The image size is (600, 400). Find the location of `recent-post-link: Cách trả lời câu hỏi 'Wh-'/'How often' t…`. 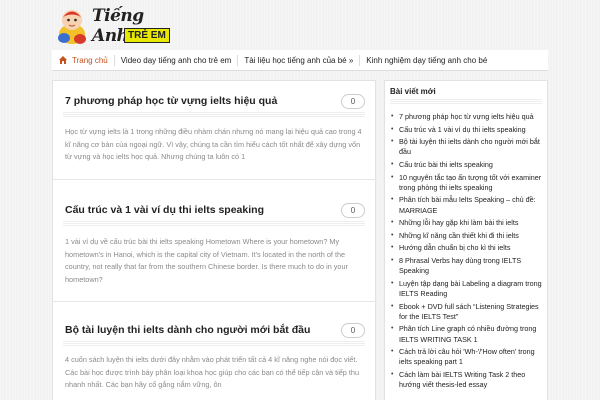

recent-post-link: Cách trả lời câu hỏi 'Wh-'/'How often' t… is located at coordinates (468, 357).